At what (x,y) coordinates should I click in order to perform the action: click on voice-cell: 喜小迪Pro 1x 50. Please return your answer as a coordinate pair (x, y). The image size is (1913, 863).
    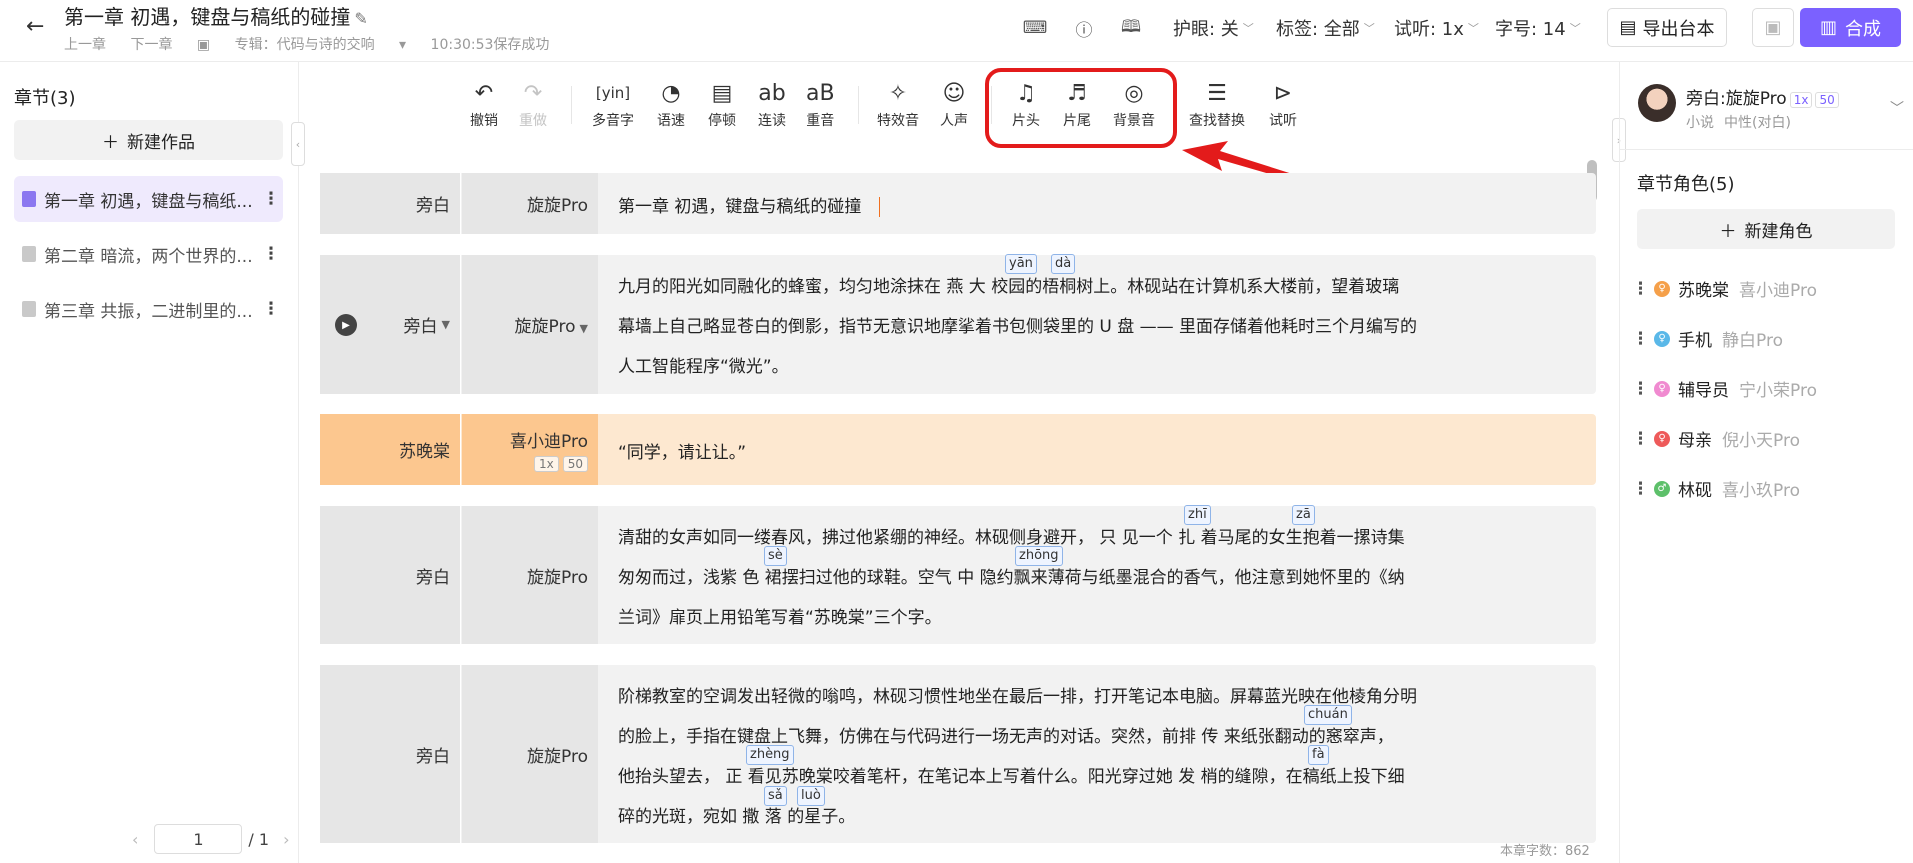
    Looking at the image, I should click on (530, 449).